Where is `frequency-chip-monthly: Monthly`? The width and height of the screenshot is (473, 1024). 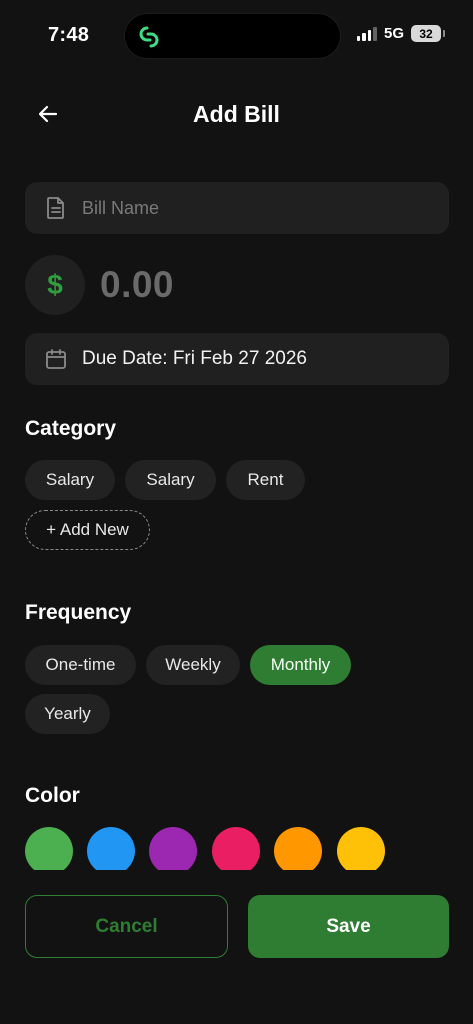
frequency-chip-monthly: Monthly is located at coordinates (300, 665).